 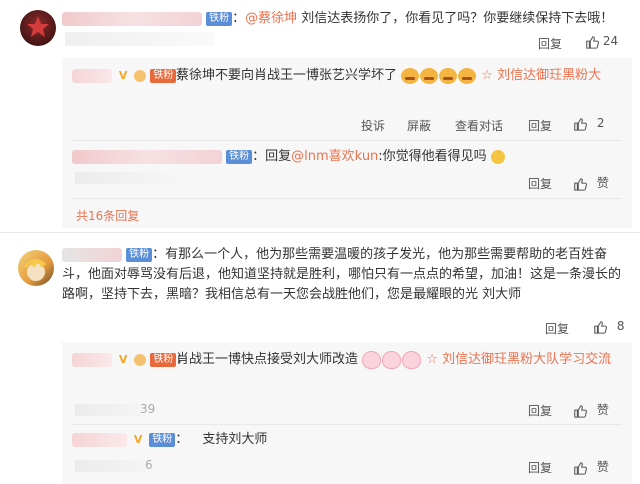 I want to click on like-button: 2, so click(x=588, y=123).